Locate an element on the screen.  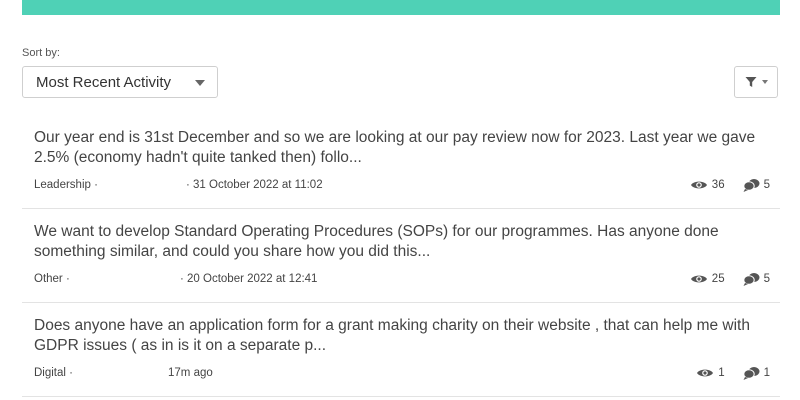
views-count: 1 is located at coordinates (721, 373).